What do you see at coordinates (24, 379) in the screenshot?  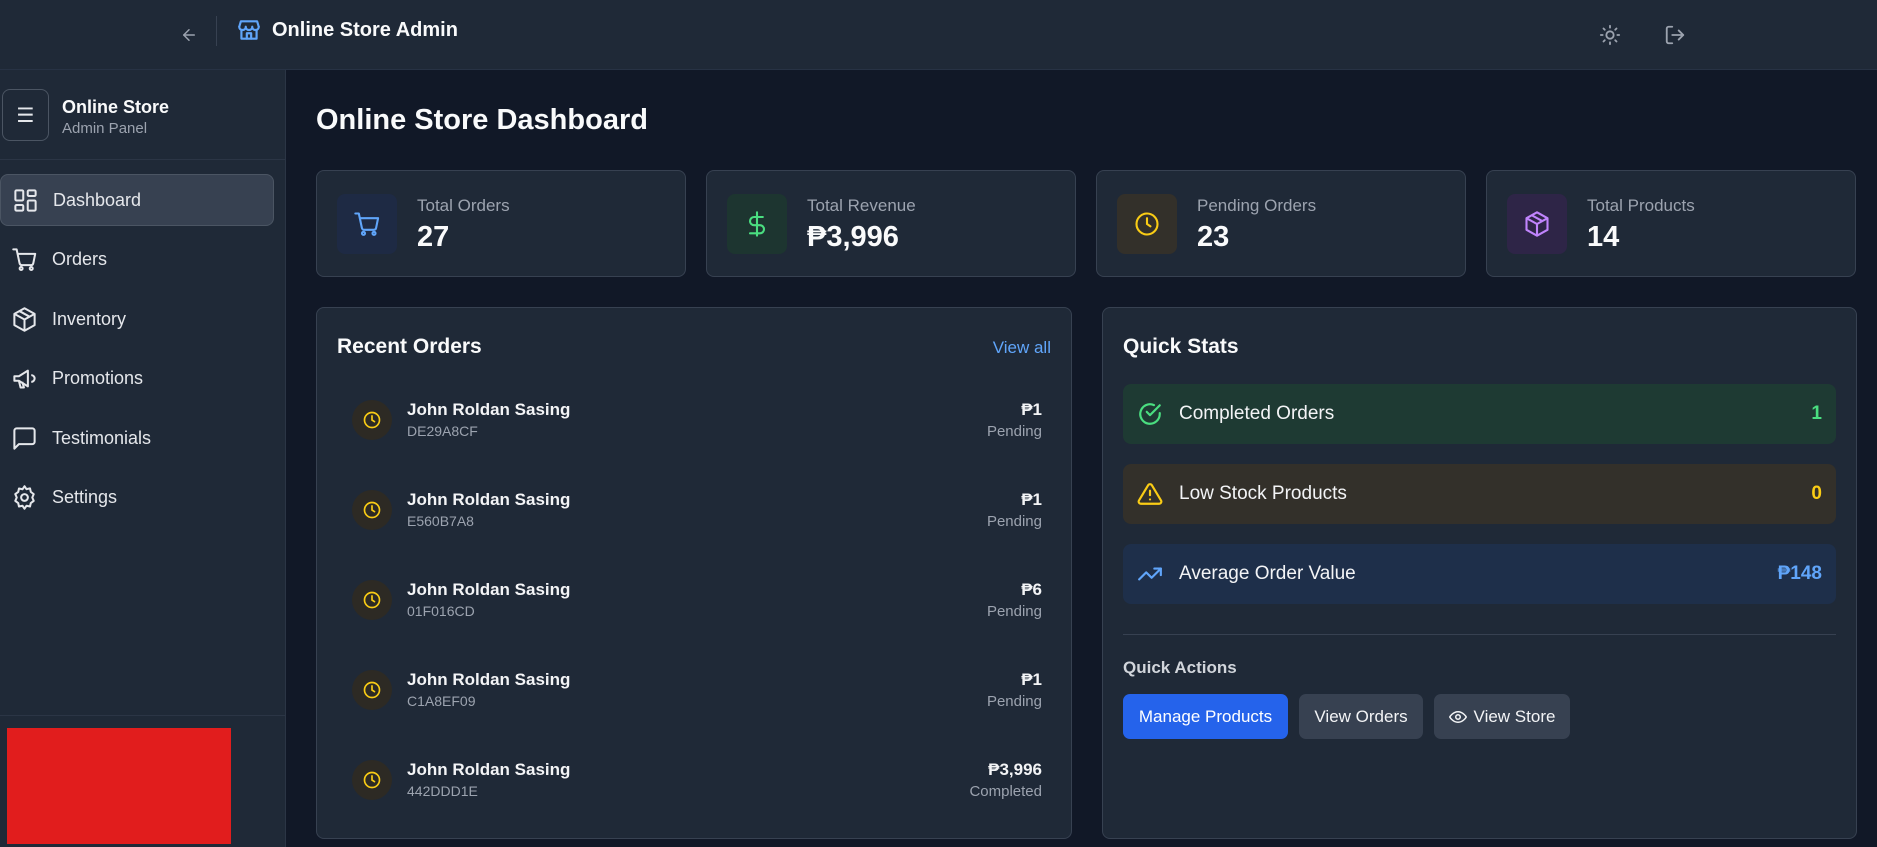 I see `megaphone-icon` at bounding box center [24, 379].